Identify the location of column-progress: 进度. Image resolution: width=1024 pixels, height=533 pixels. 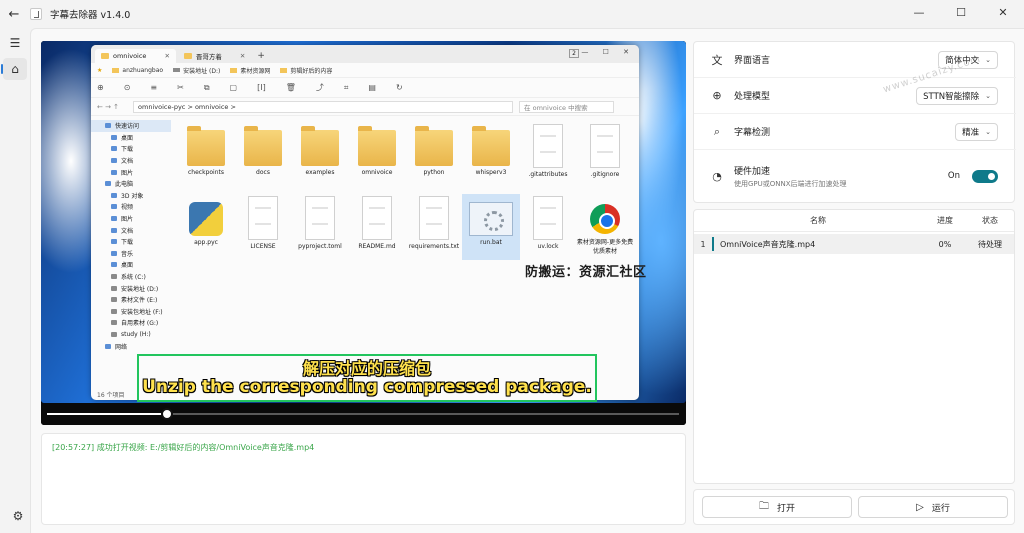
(945, 220).